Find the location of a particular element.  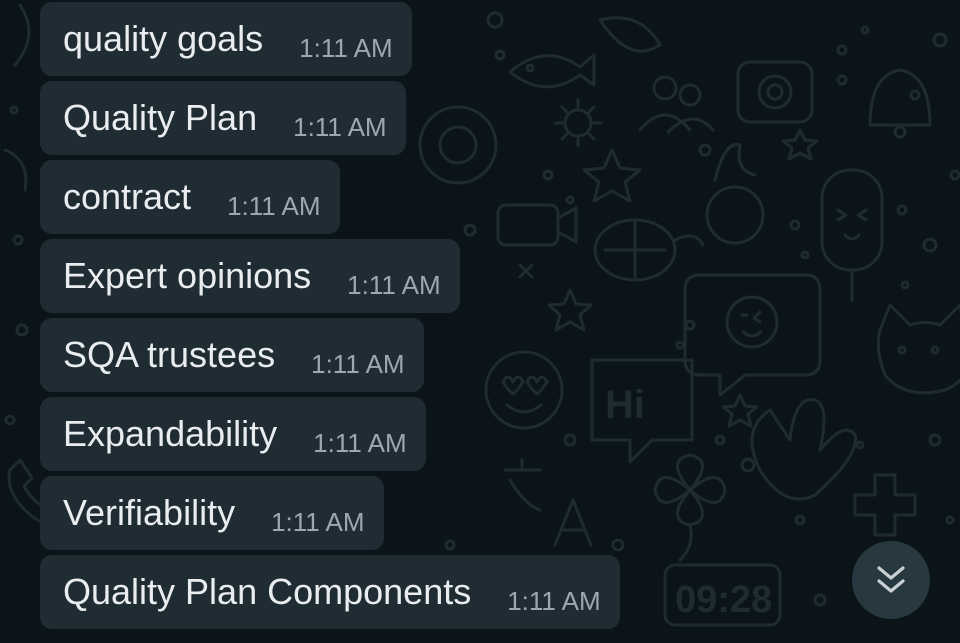

message-bubble: Expert opinions 1:11 AM is located at coordinates (250, 276).